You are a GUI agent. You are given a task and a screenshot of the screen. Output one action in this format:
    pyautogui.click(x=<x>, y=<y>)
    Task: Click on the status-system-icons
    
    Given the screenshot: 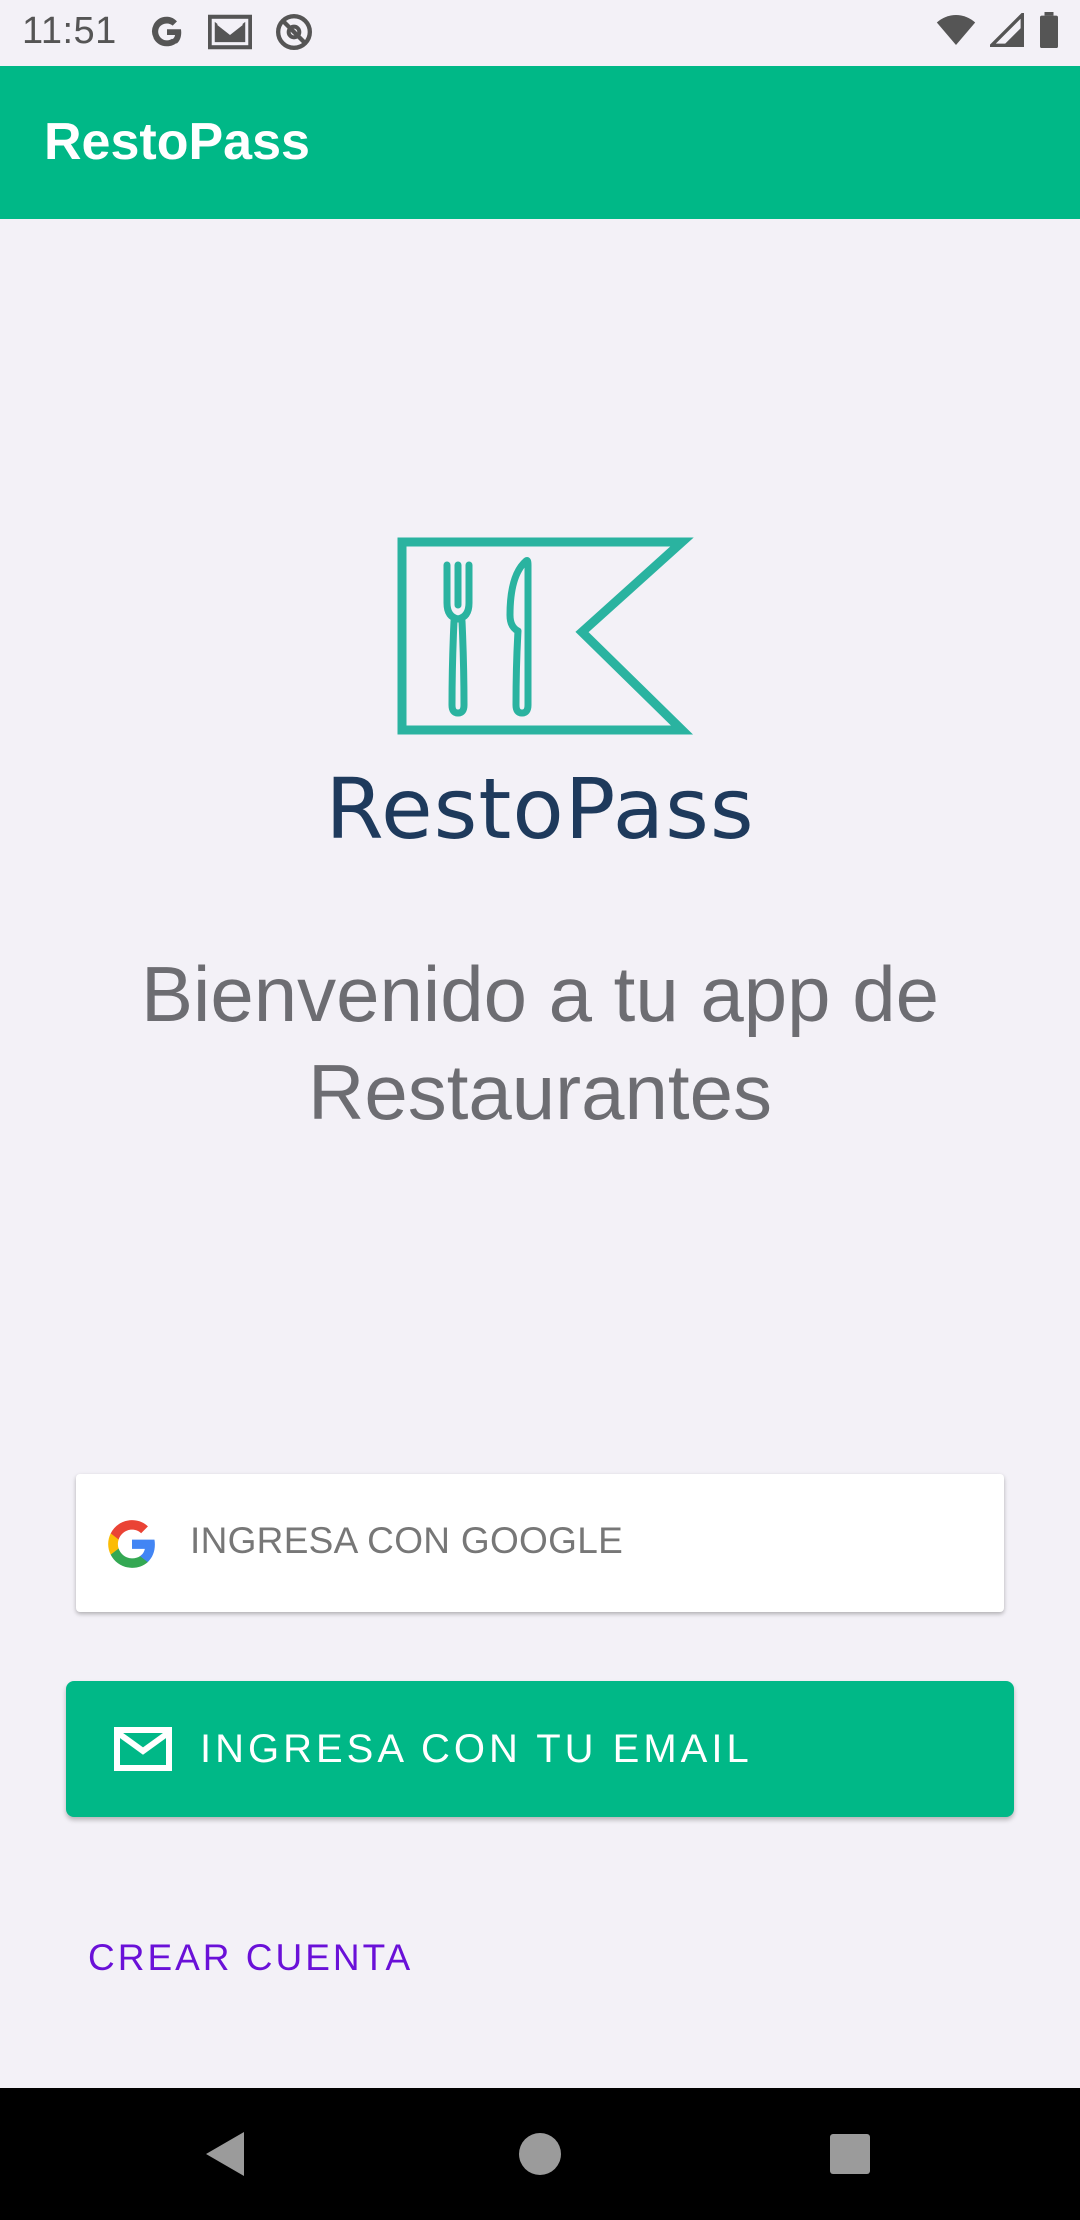 What is the action you would take?
    pyautogui.click(x=998, y=30)
    